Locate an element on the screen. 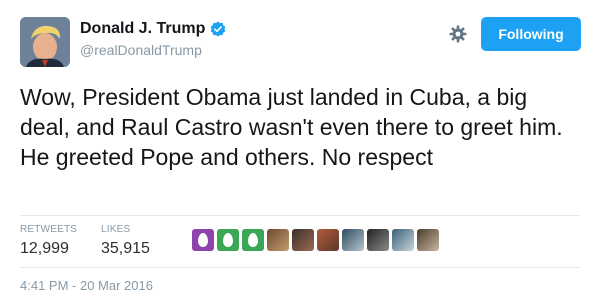  retweets-stat: RETWEETS 12,999 is located at coordinates (48, 241).